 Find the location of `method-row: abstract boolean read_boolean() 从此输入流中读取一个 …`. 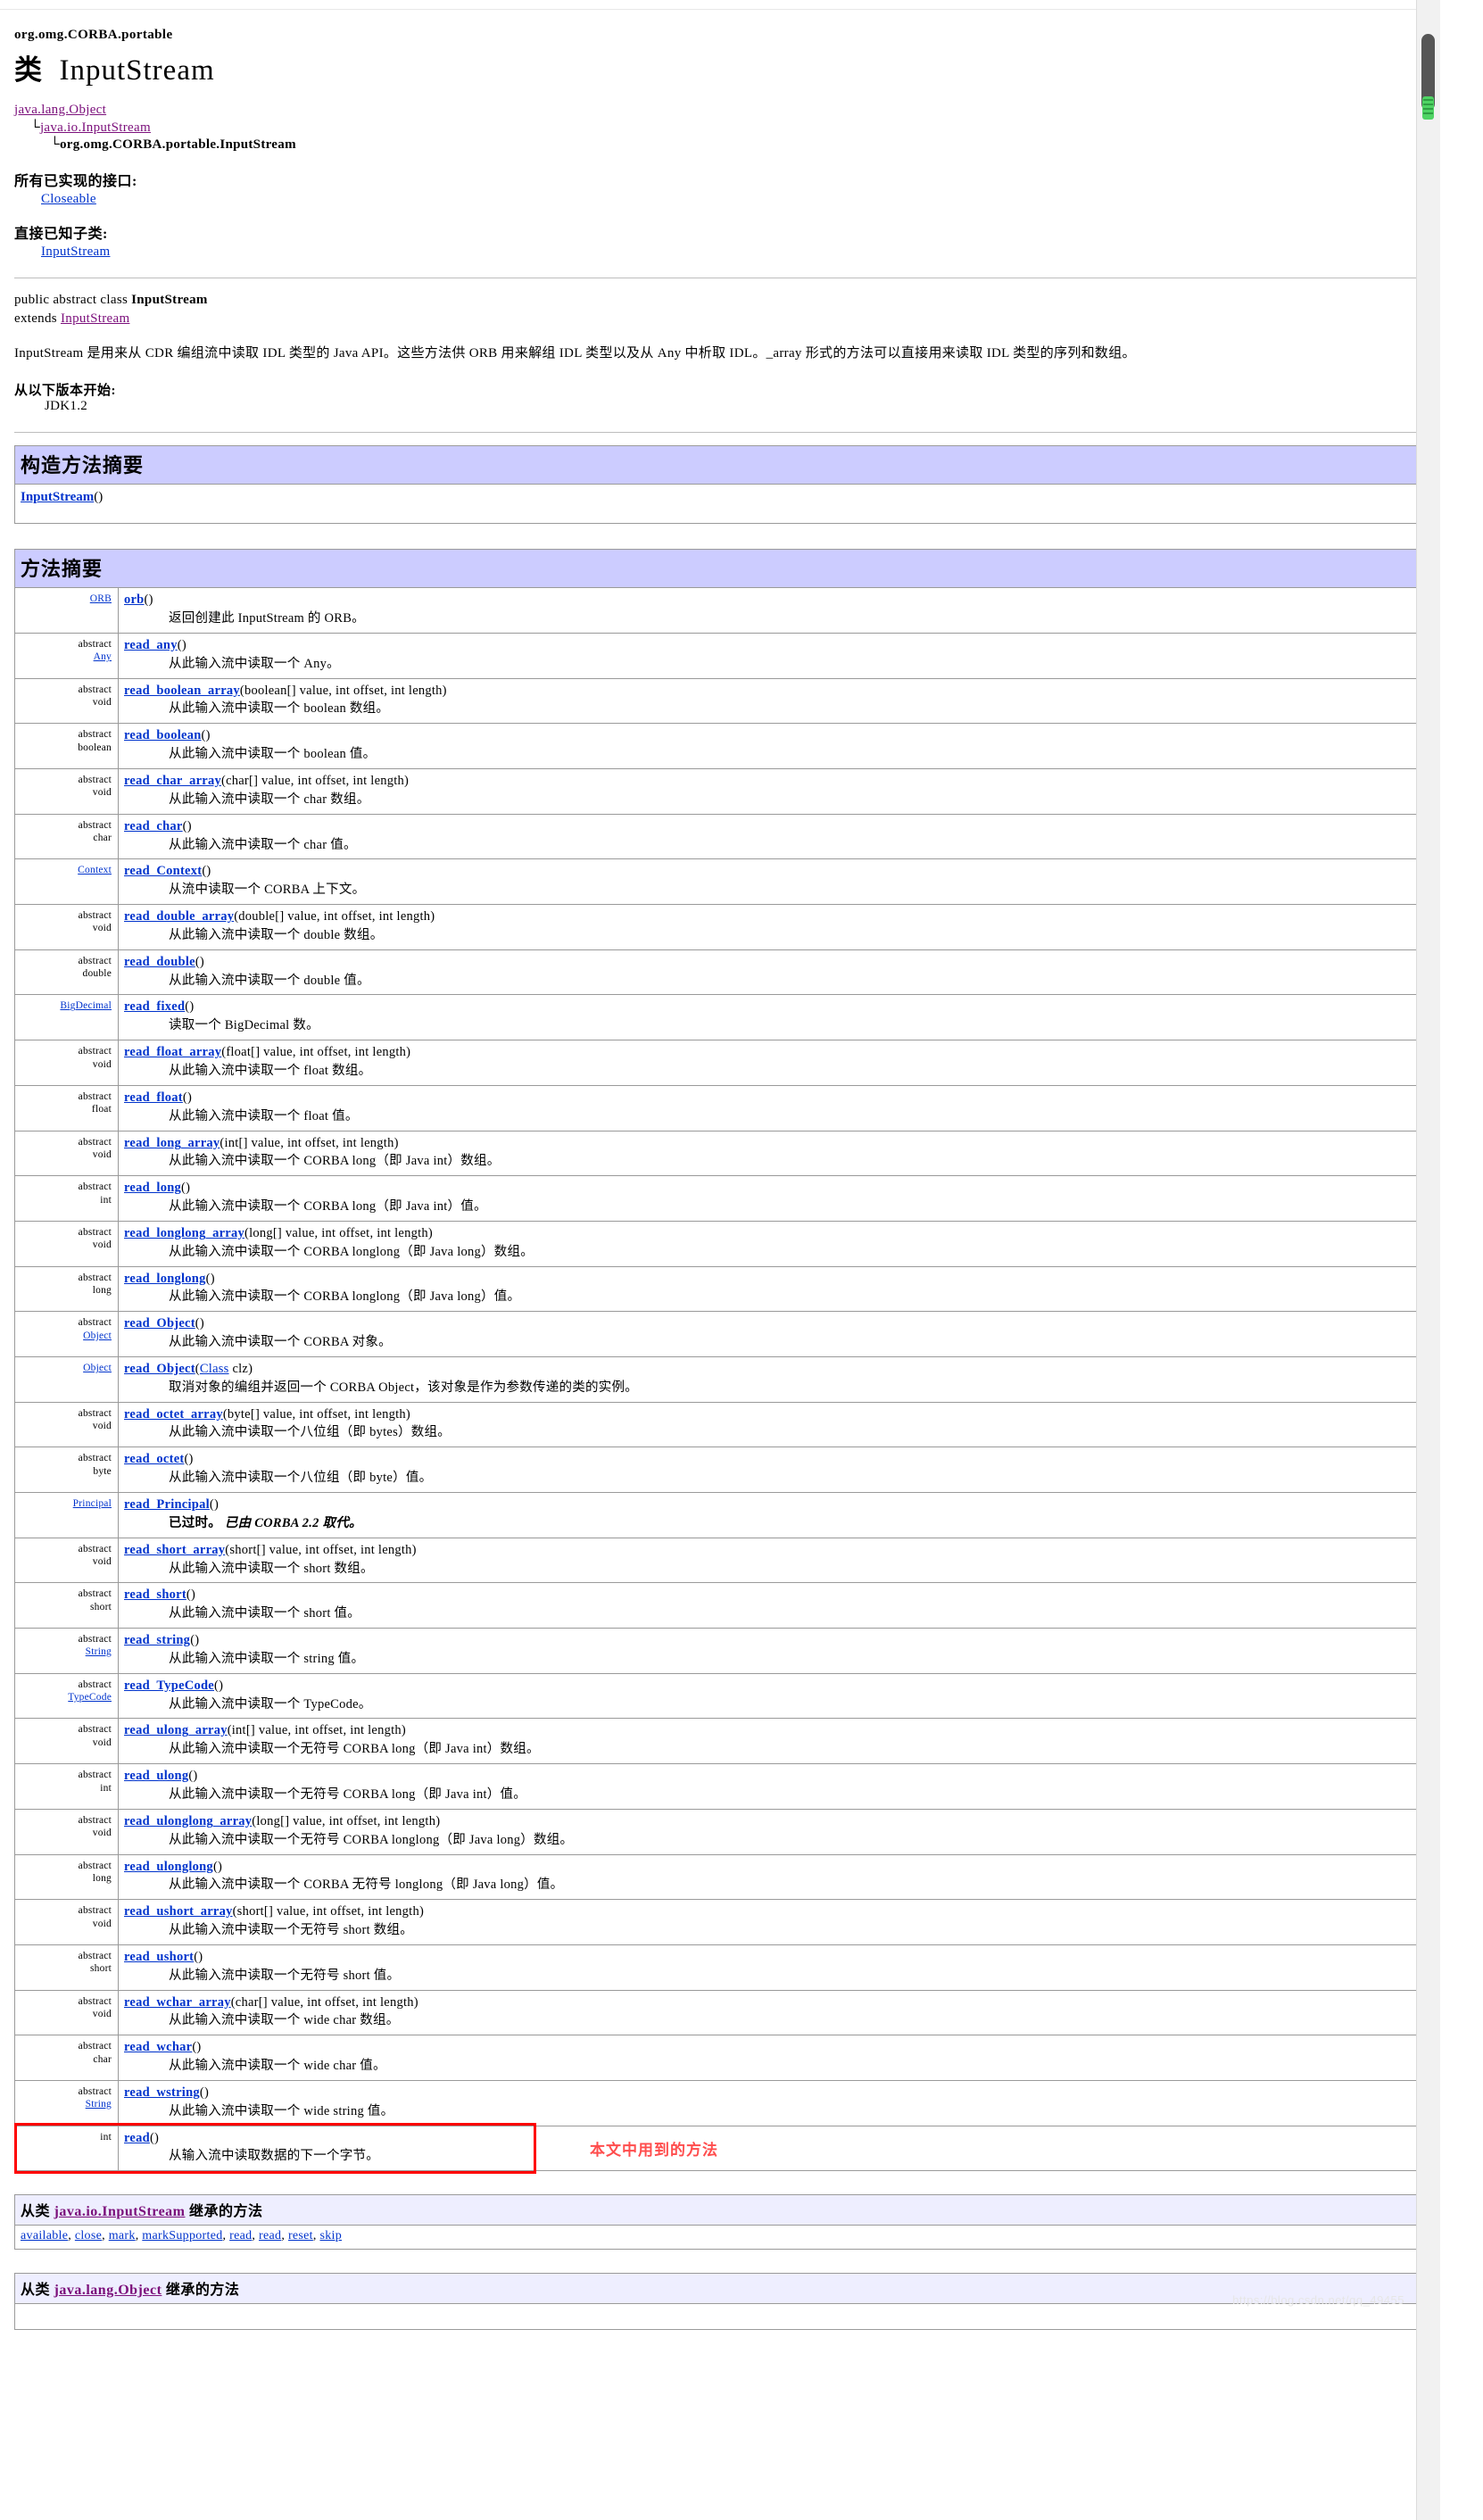

method-row: abstract boolean read_boolean() 从此输入流中读取一个 … is located at coordinates (721, 746).